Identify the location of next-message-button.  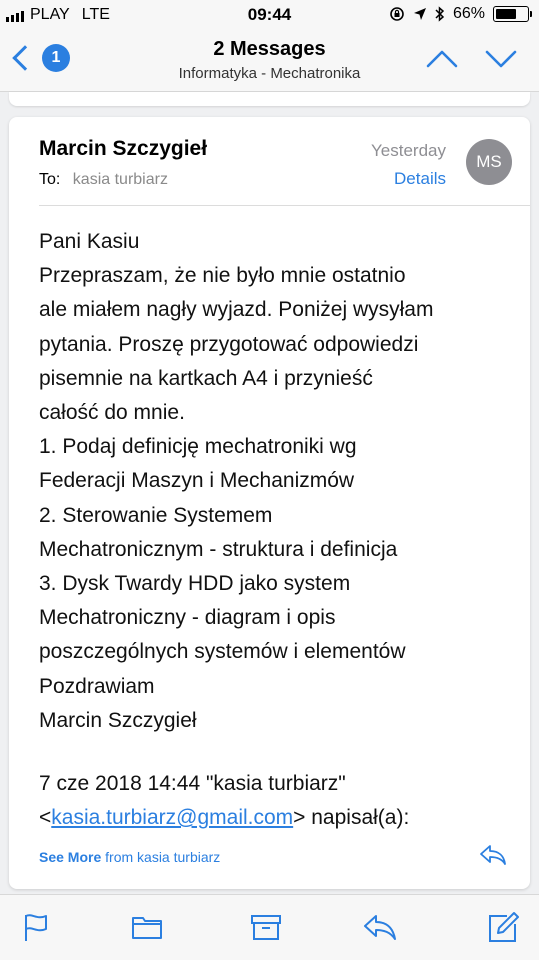
(501, 59).